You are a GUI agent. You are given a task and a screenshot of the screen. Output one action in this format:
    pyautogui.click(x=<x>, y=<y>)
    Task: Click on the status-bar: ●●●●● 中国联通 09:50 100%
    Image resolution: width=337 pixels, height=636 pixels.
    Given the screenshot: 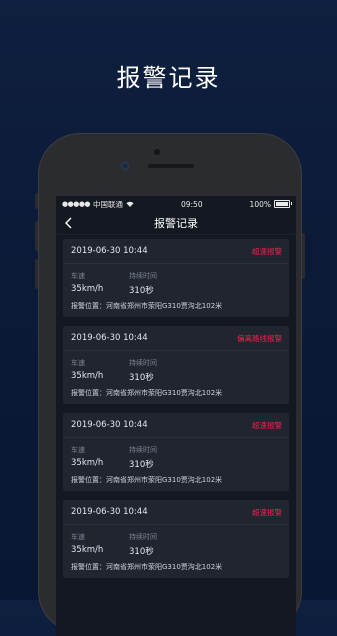 What is the action you would take?
    pyautogui.click(x=176, y=204)
    